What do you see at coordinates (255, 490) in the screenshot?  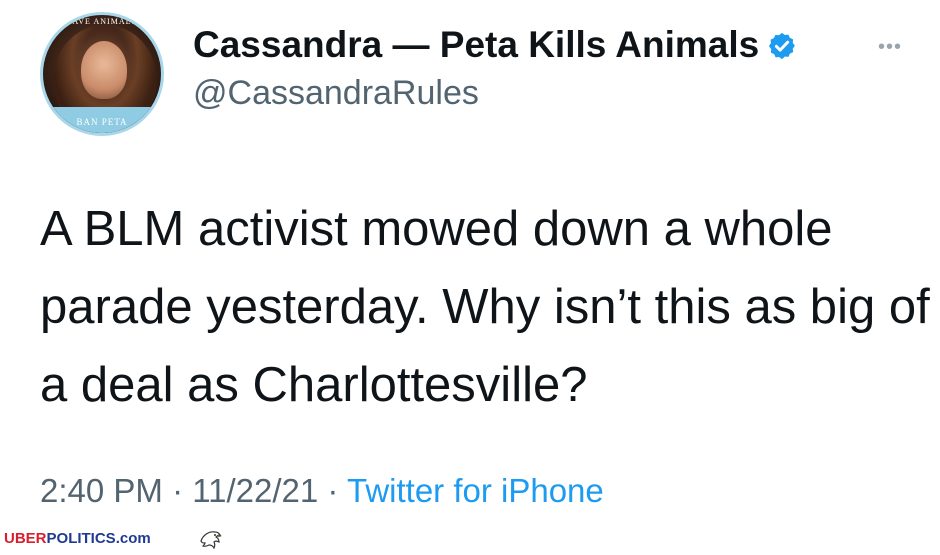 I see `tweet-date: 11/22/21` at bounding box center [255, 490].